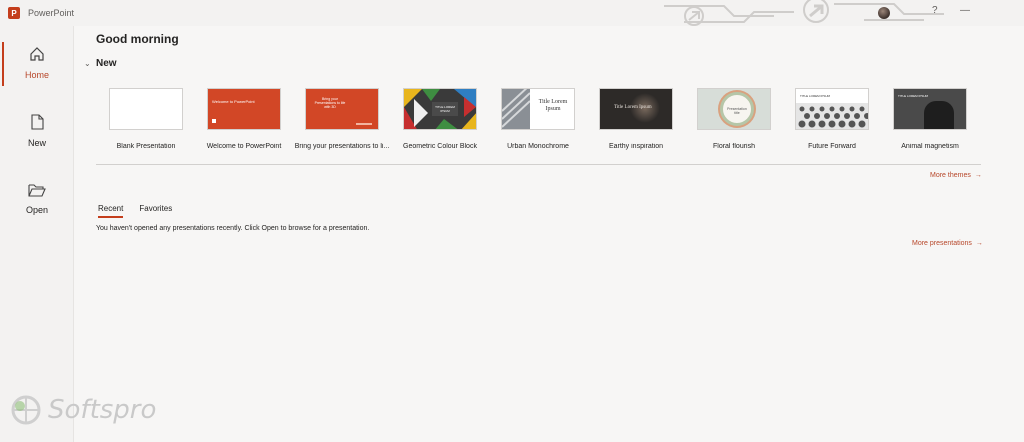 Image resolution: width=1024 pixels, height=442 pixels. I want to click on nav-new: New, so click(37, 131).